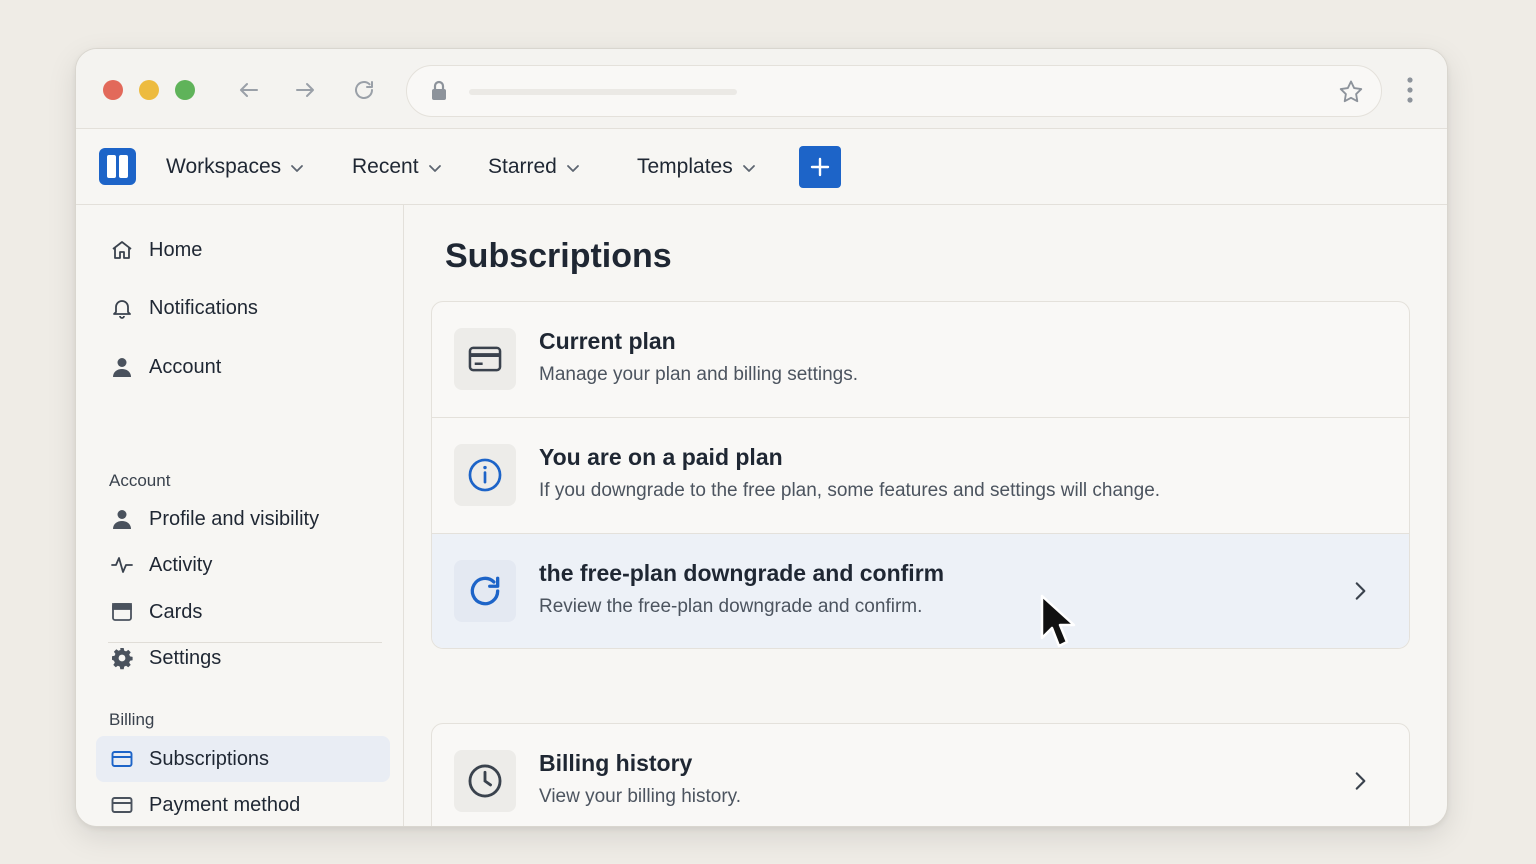 This screenshot has width=1536, height=864. I want to click on row-title: the free-plan downgrade and confirm, so click(742, 573).